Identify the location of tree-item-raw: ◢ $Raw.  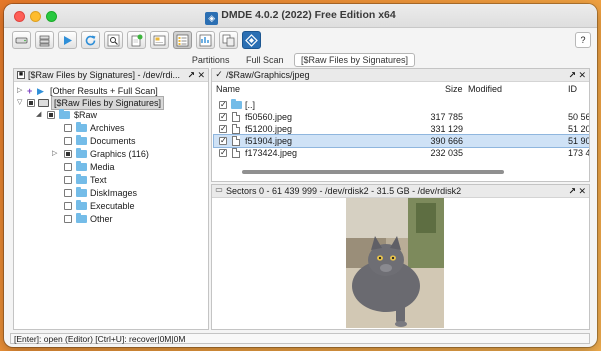
(111, 115).